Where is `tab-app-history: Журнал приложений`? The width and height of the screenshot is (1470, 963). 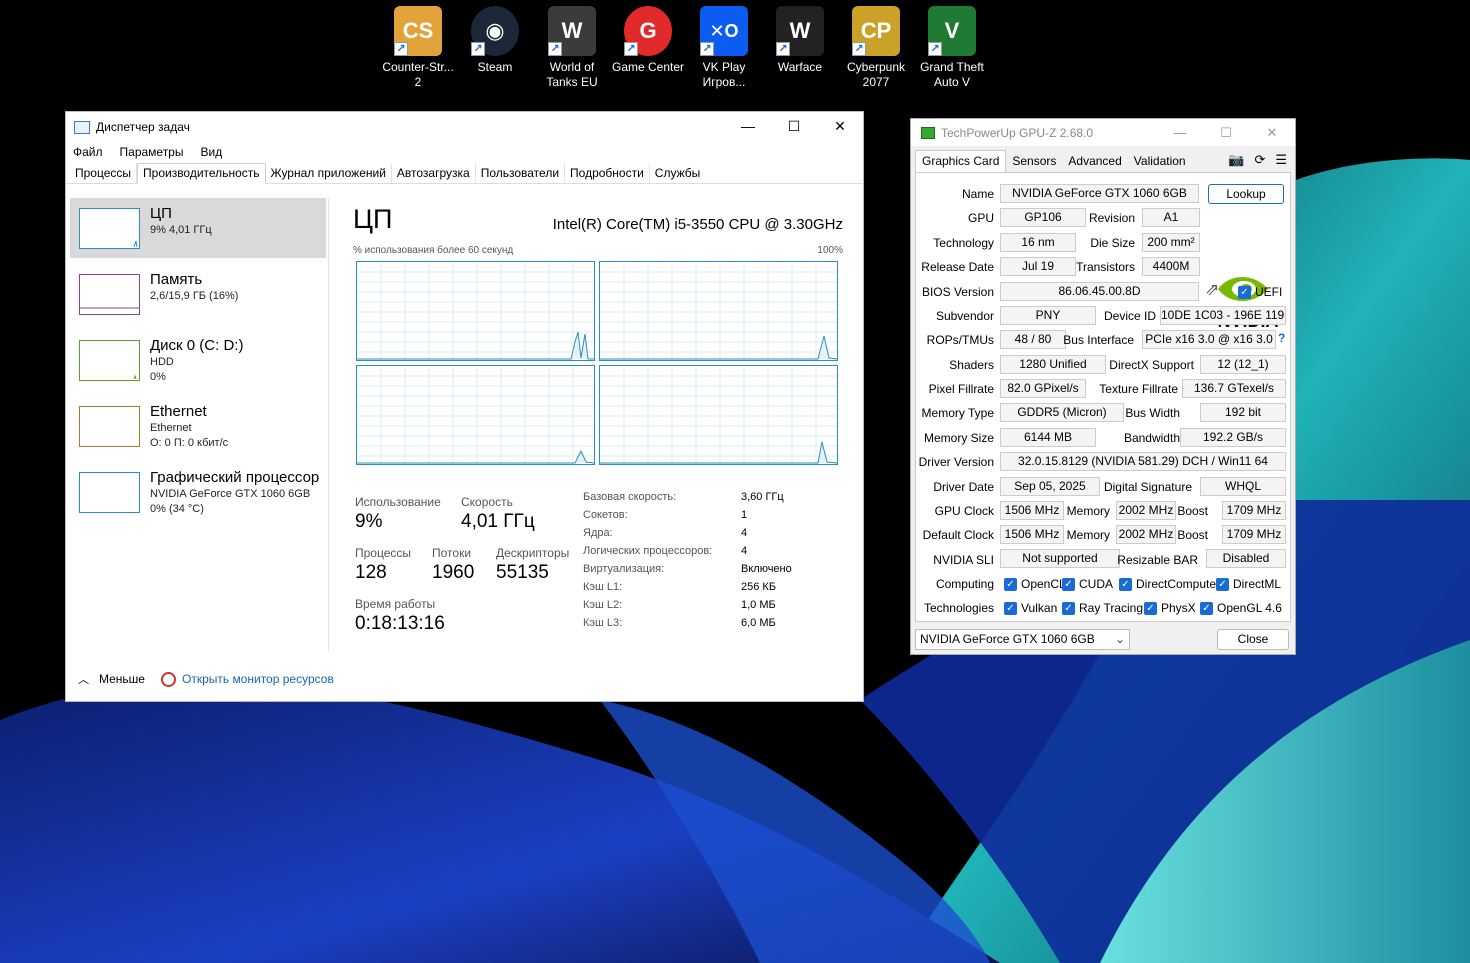
tab-app-history: Журнал приложений is located at coordinates (329, 173).